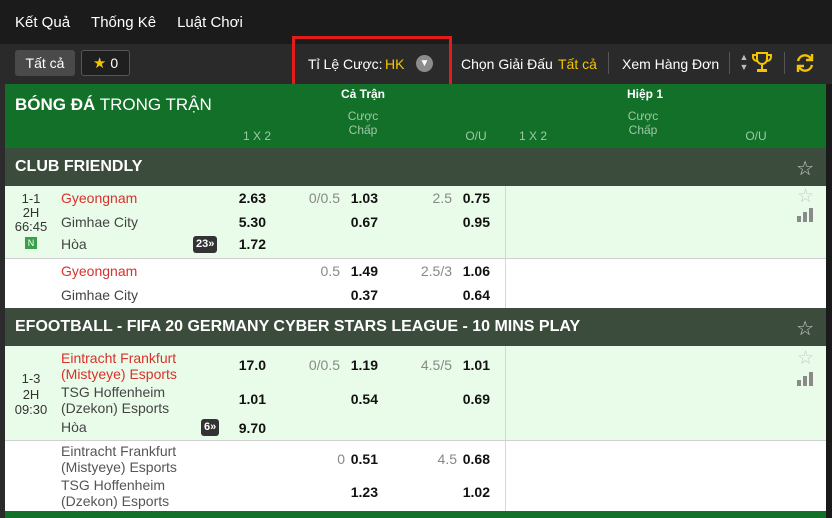 The width and height of the screenshot is (832, 518). What do you see at coordinates (442, 198) in the screenshot?
I see `ou-line: 2.5` at bounding box center [442, 198].